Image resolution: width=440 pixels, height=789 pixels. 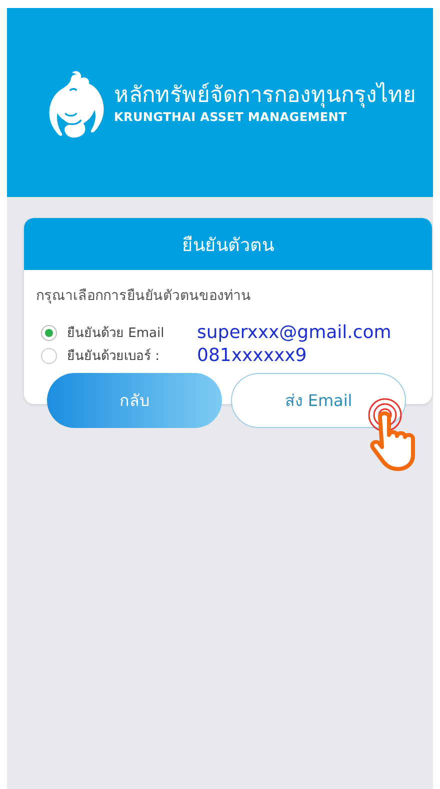 I want to click on option-label: ยืนยันด้วยเบอร์ :, so click(x=114, y=357).